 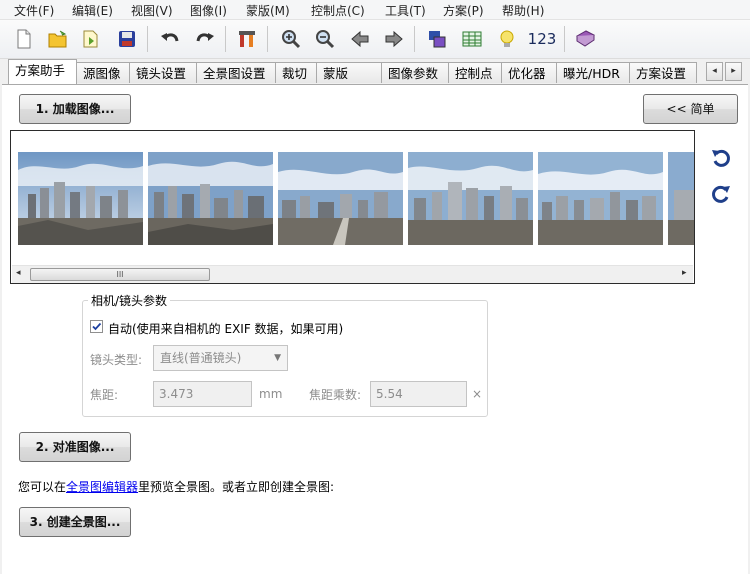 What do you see at coordinates (721, 193) in the screenshot?
I see `rotate-clockwise-icon` at bounding box center [721, 193].